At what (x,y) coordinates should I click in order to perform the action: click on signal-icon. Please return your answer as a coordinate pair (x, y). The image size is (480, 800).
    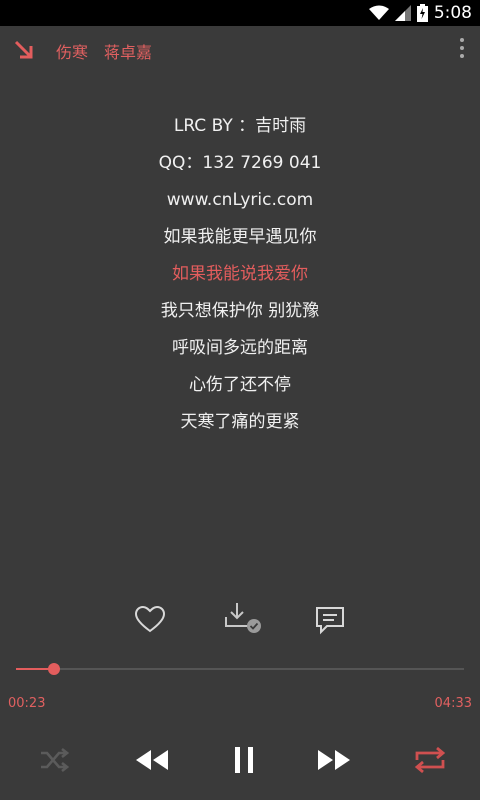
    Looking at the image, I should click on (402, 13).